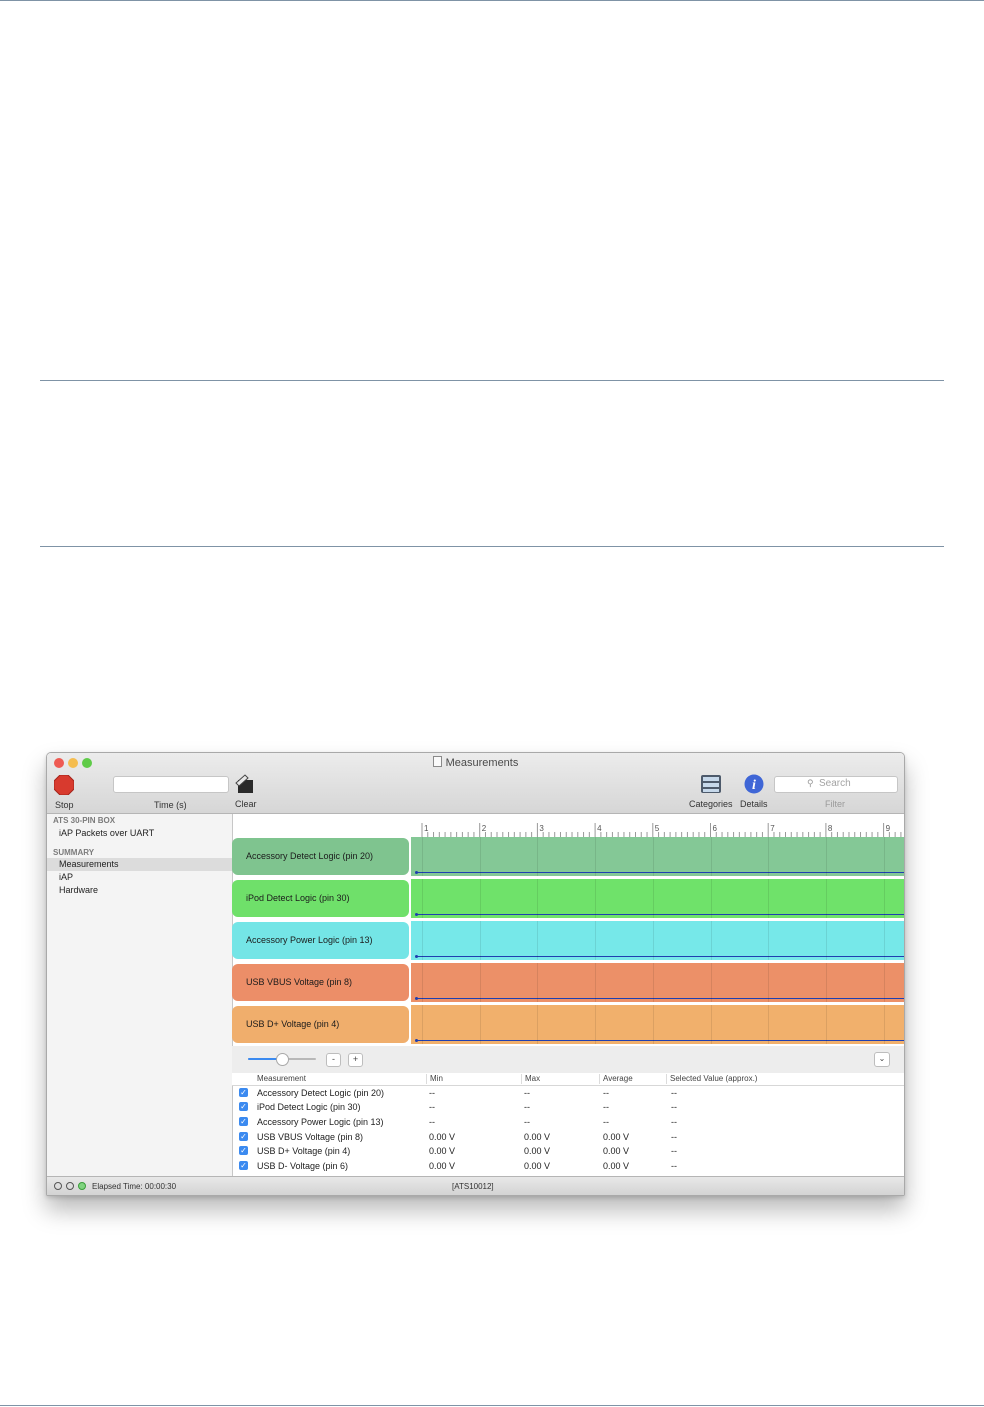 The height and width of the screenshot is (1407, 984). What do you see at coordinates (472, 1079) in the screenshot?
I see `col-min: Min` at bounding box center [472, 1079].